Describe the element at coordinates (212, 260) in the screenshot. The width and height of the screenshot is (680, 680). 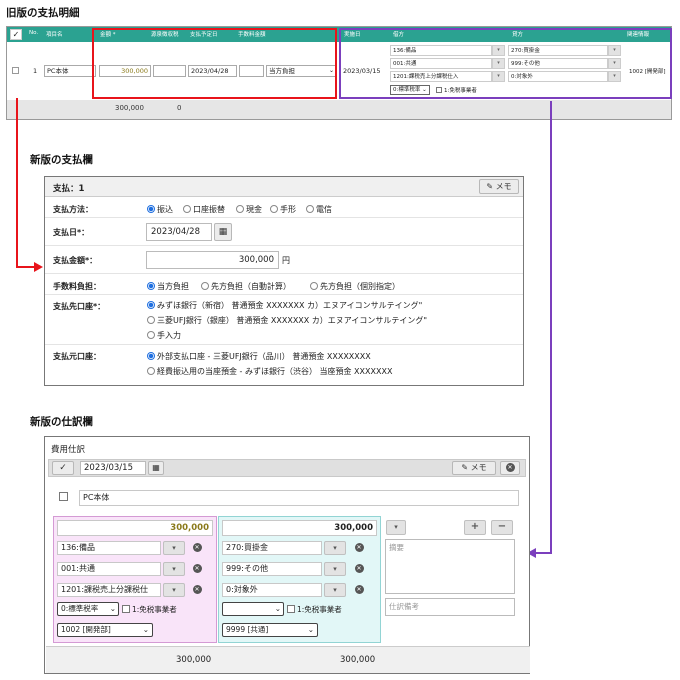
I see `payment-amount-input: 300,000` at that location.